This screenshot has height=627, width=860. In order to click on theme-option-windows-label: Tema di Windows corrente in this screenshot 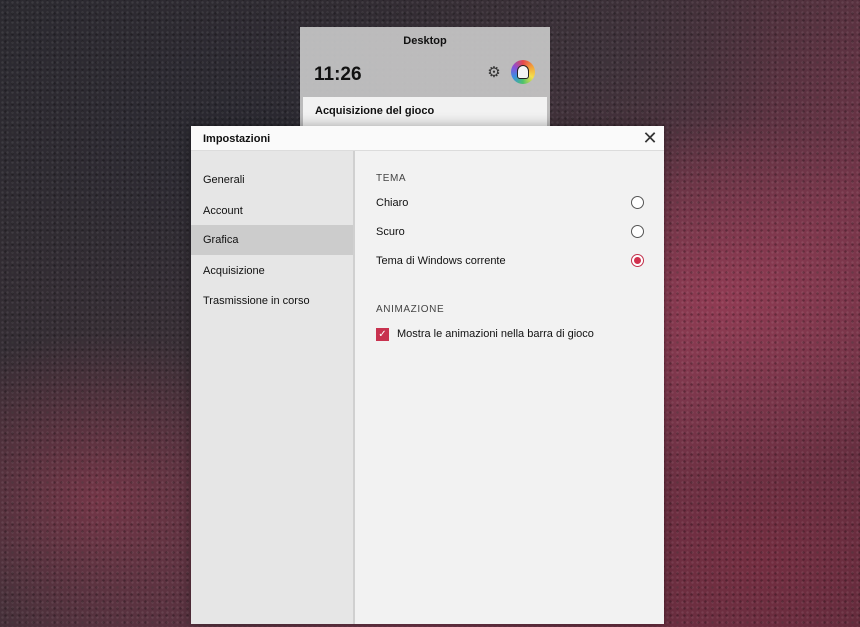, I will do `click(441, 261)`.